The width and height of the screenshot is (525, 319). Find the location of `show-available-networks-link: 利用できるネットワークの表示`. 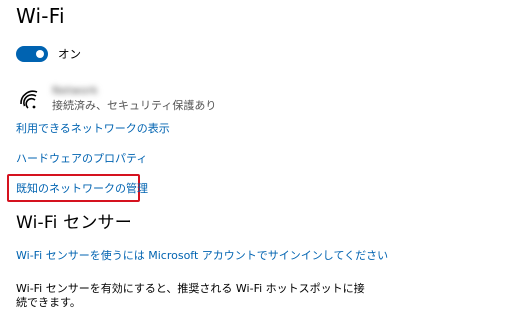

show-available-networks-link: 利用できるネットワークの表示 is located at coordinates (93, 129).